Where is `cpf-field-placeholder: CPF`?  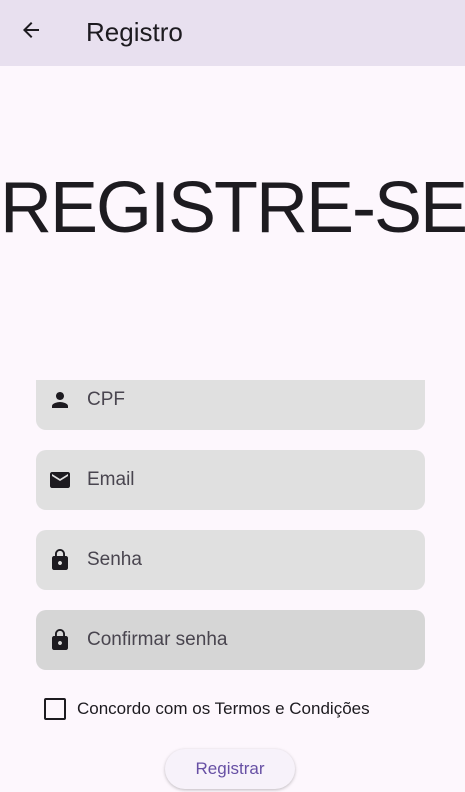
cpf-field-placeholder: CPF is located at coordinates (106, 399).